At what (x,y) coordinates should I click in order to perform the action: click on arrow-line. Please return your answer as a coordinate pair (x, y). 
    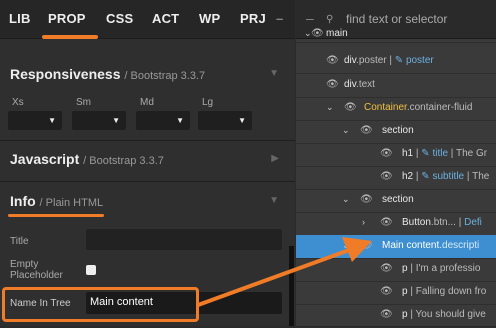
    Looking at the image, I should click on (275, 277).